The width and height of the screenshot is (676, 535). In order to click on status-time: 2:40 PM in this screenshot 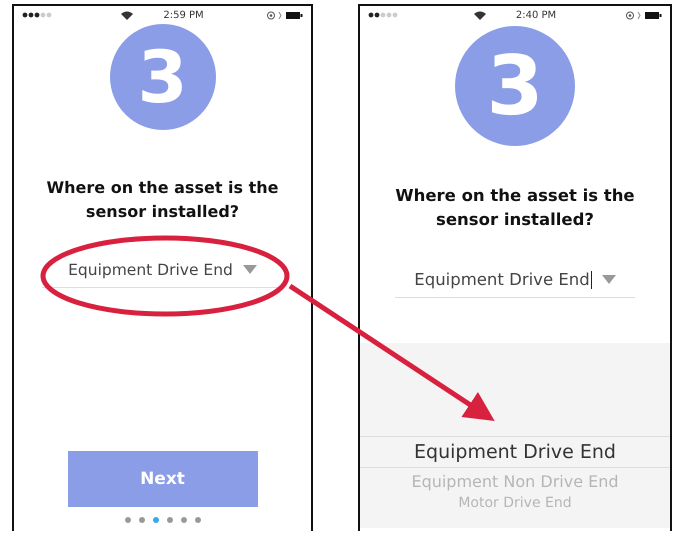, I will do `click(536, 15)`.